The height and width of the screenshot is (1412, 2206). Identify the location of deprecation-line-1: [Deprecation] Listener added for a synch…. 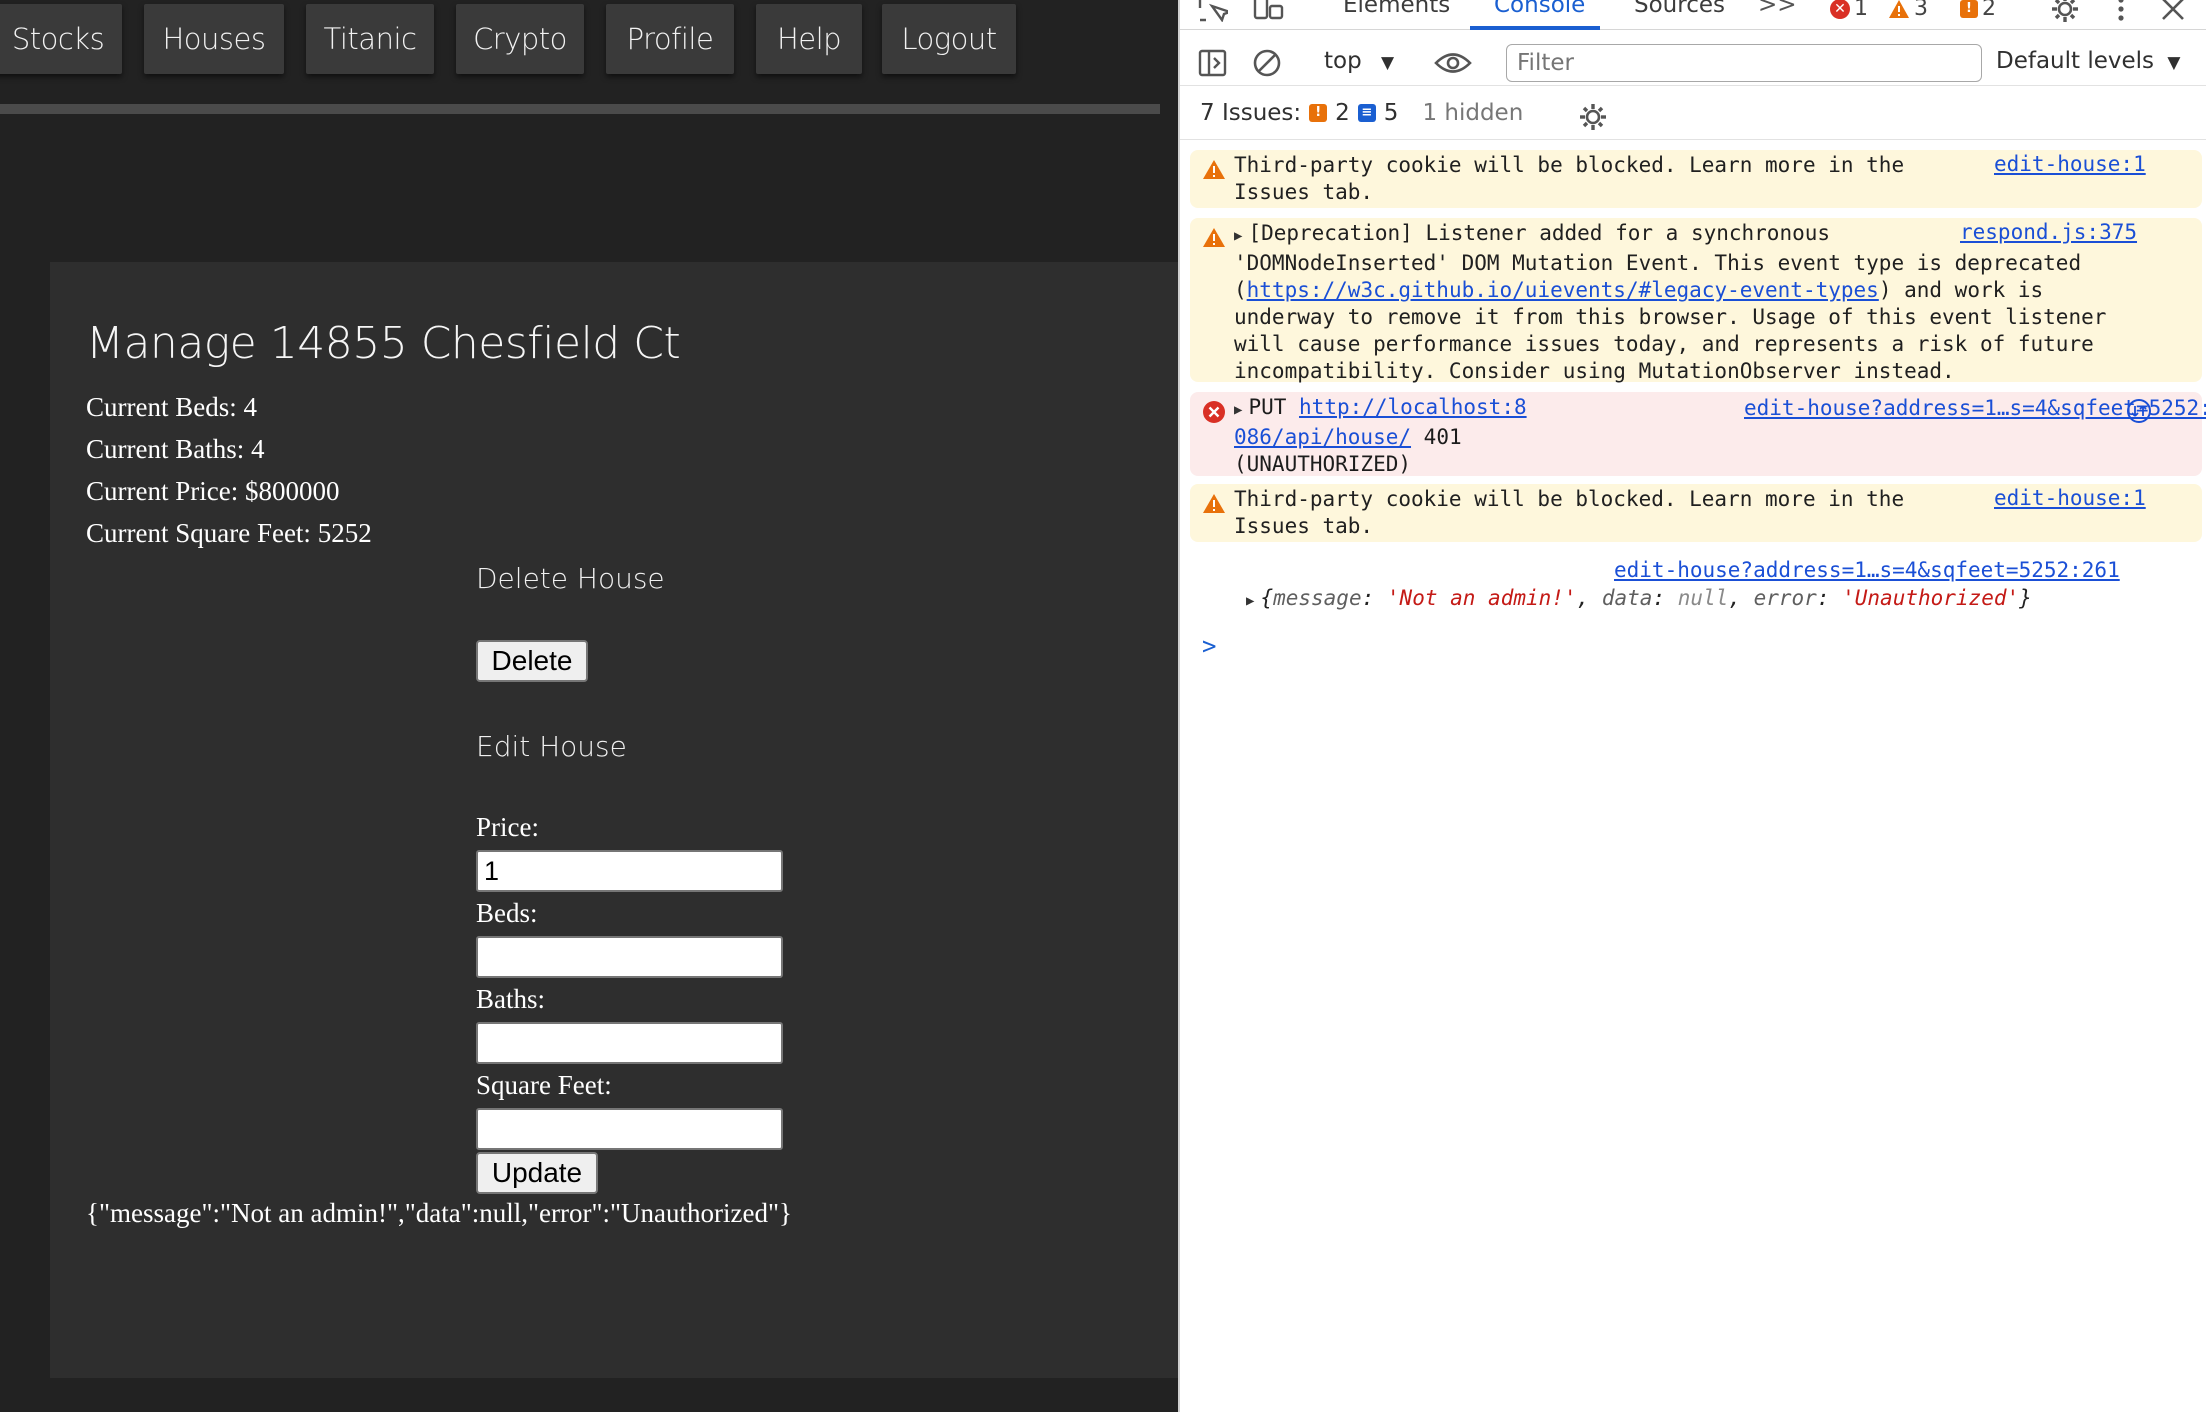
(1539, 233).